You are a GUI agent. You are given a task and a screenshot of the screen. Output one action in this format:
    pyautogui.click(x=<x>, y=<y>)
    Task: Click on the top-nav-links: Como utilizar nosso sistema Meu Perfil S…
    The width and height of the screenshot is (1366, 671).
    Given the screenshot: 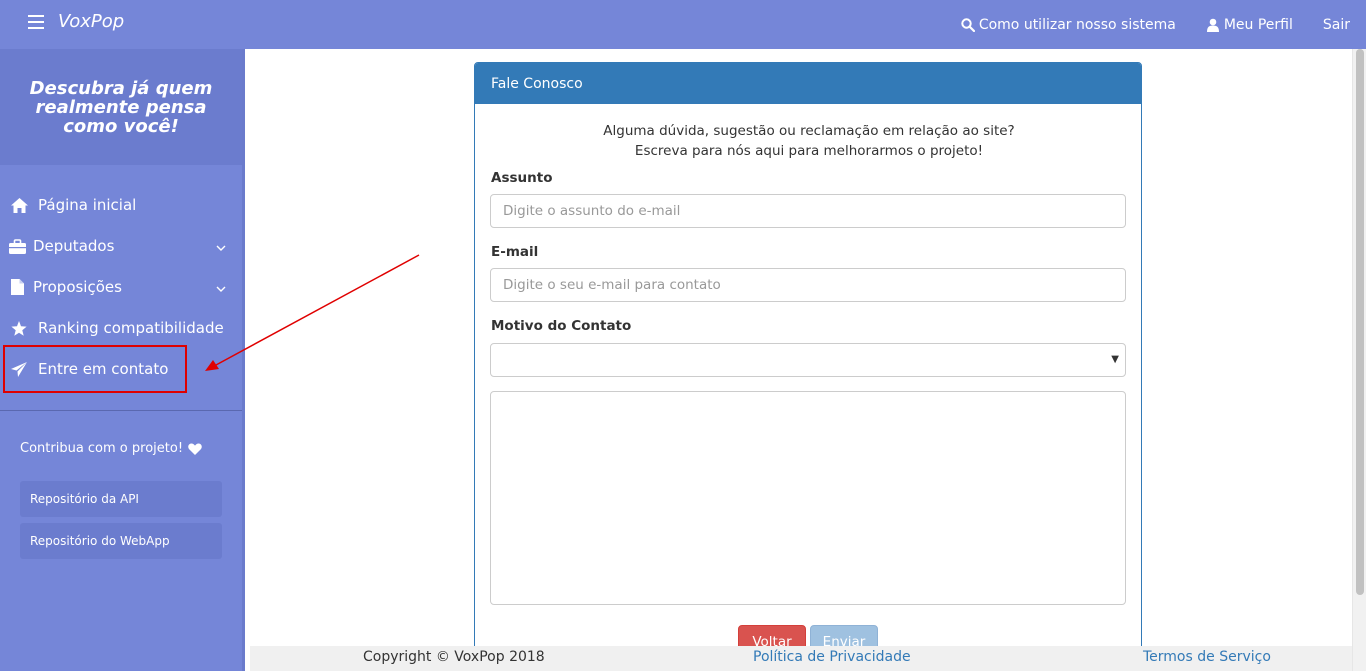 What is the action you would take?
    pyautogui.click(x=1140, y=24)
    